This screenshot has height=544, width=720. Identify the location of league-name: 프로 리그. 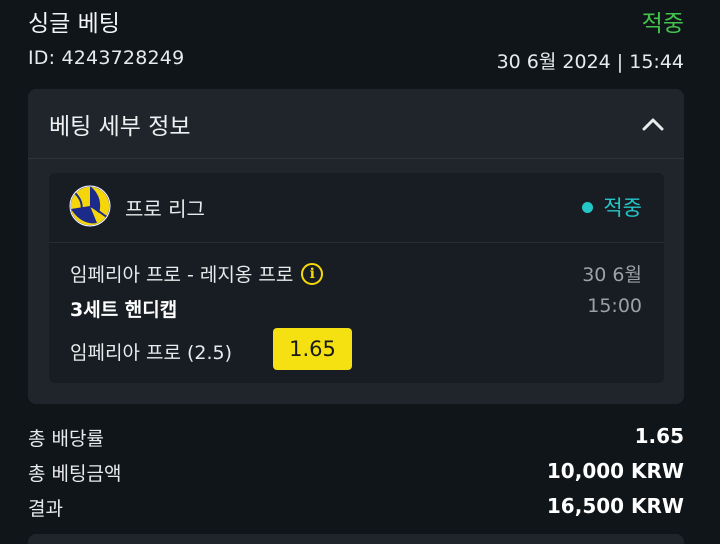
(165, 209).